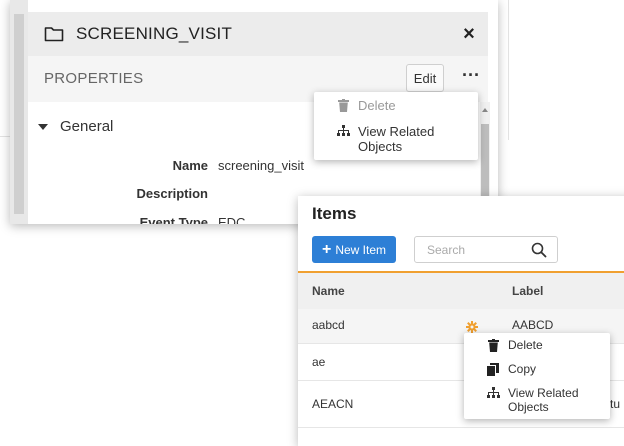  What do you see at coordinates (261, 165) in the screenshot?
I see `property-value: screening_visit` at bounding box center [261, 165].